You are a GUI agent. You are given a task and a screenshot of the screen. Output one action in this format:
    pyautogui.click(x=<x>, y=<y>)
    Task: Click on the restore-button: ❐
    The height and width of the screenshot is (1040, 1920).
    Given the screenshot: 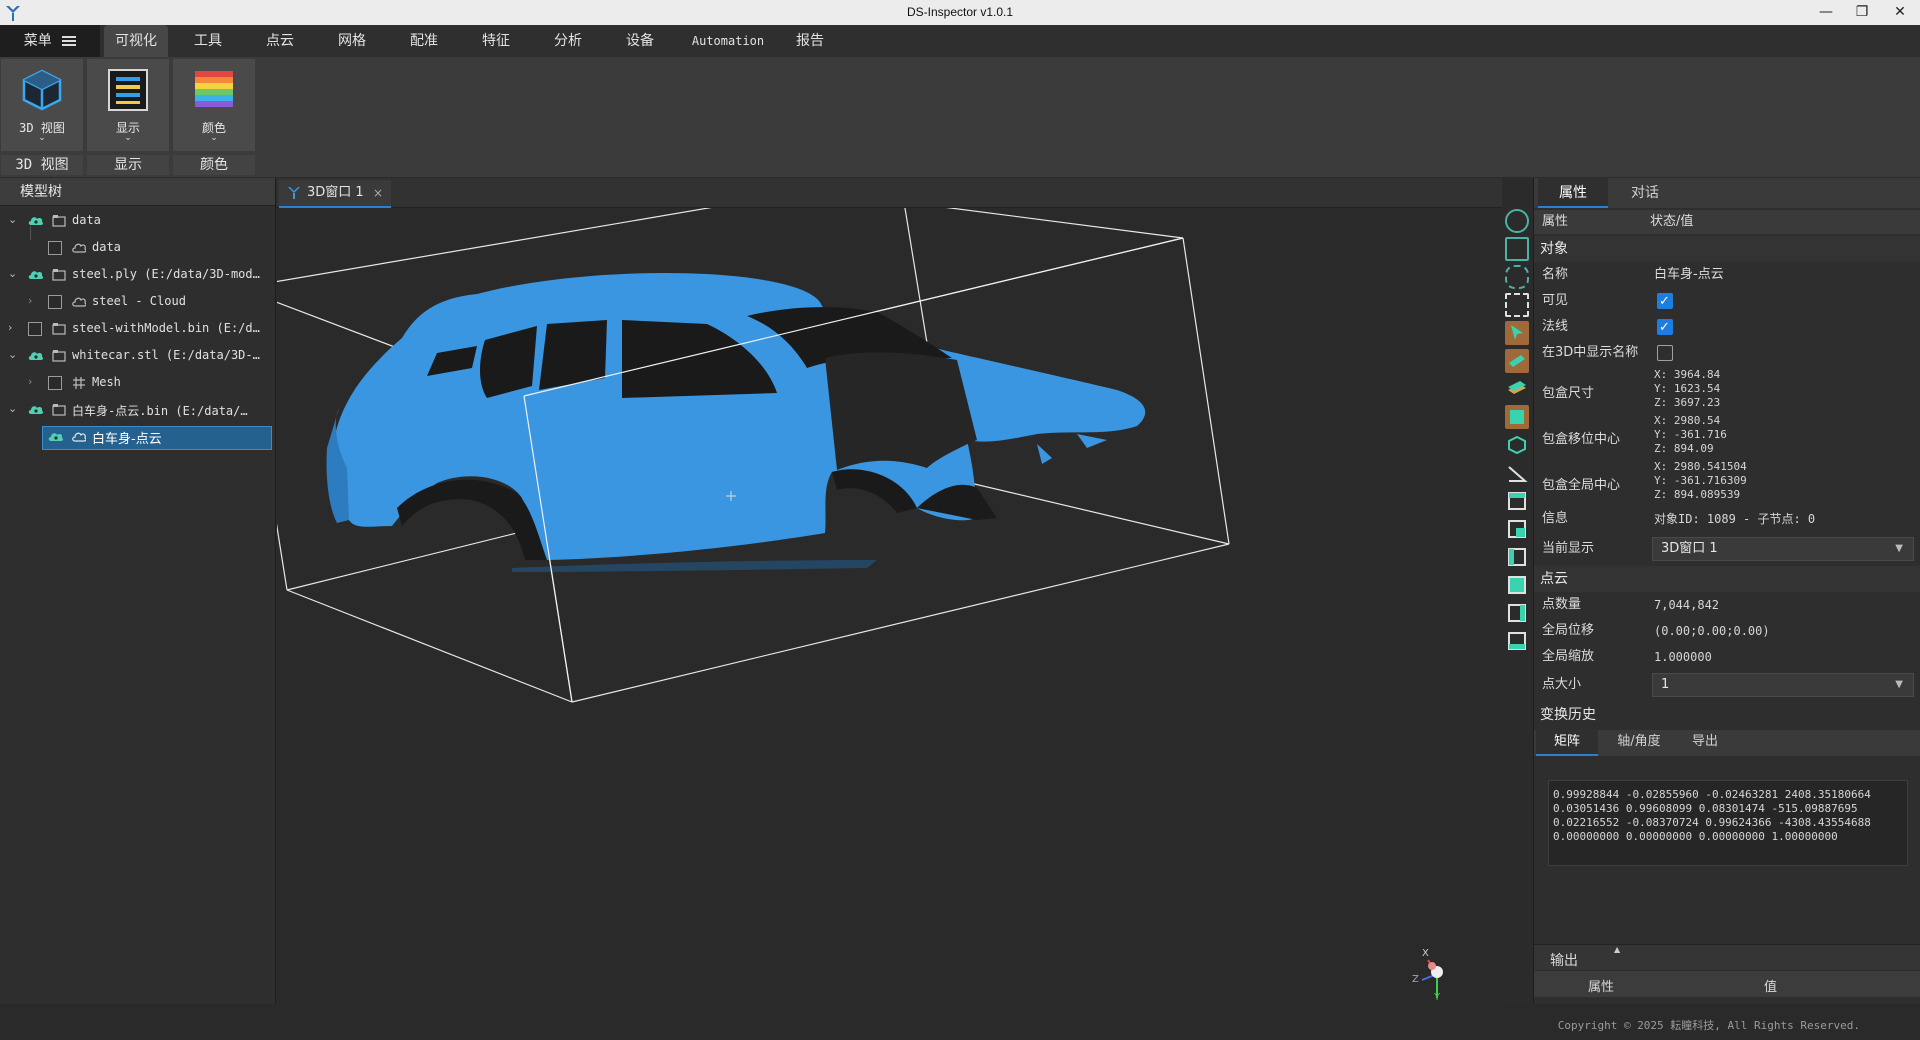 What is the action you would take?
    pyautogui.click(x=1862, y=12)
    